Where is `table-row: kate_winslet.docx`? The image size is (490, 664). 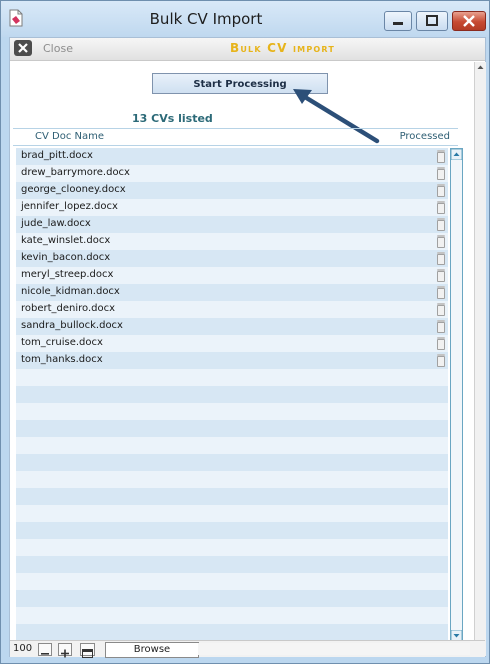
table-row: kate_winslet.docx is located at coordinates (232, 241).